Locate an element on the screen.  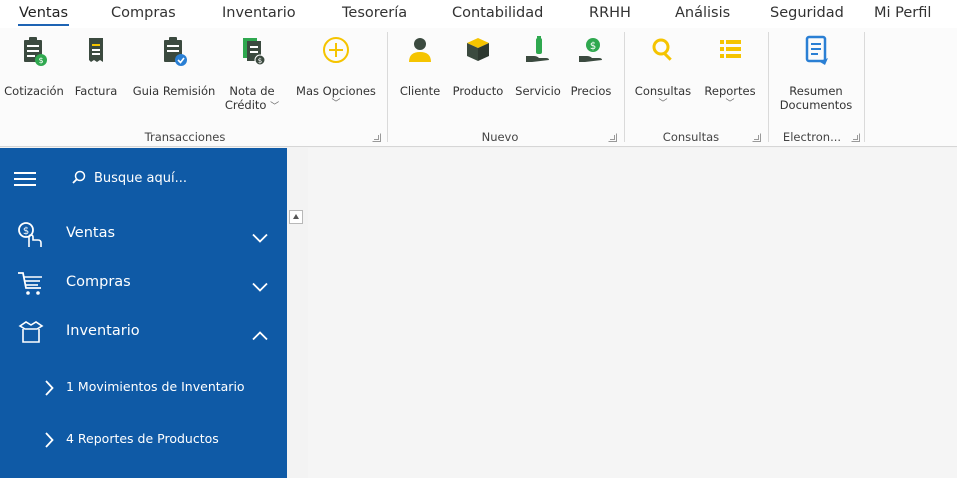
reportes-label: Reportes ﹀ is located at coordinates (730, 96).